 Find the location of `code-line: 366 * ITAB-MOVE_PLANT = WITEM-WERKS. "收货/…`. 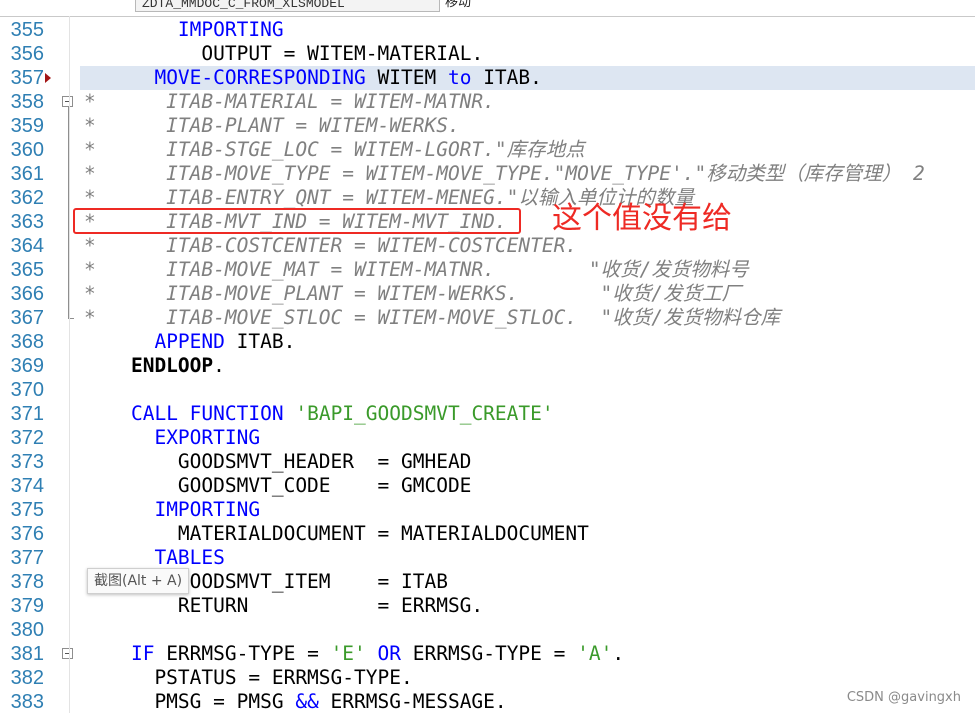

code-line: 366 * ITAB-MOVE_PLANT = WITEM-WERKS. "收货/… is located at coordinates (487, 294).